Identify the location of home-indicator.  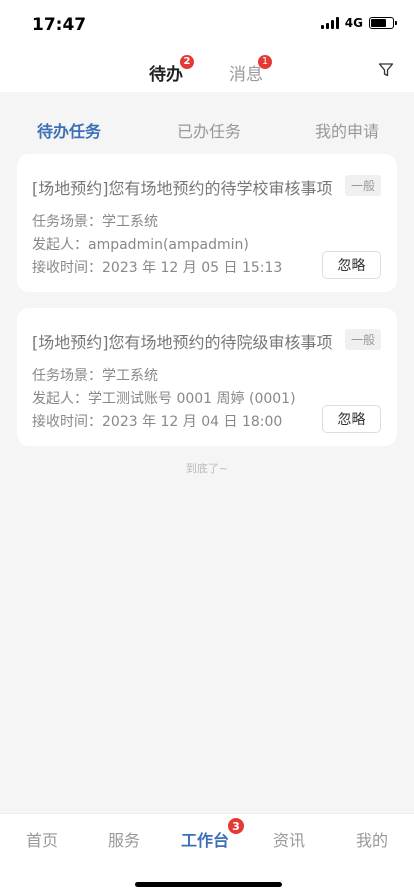
(208, 884).